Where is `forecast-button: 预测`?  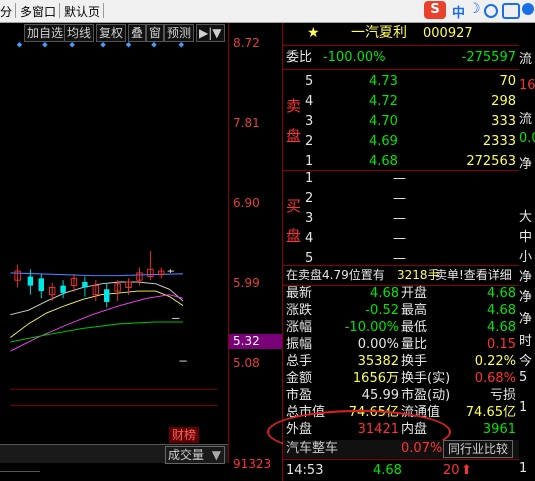 forecast-button: 预测 is located at coordinates (179, 33).